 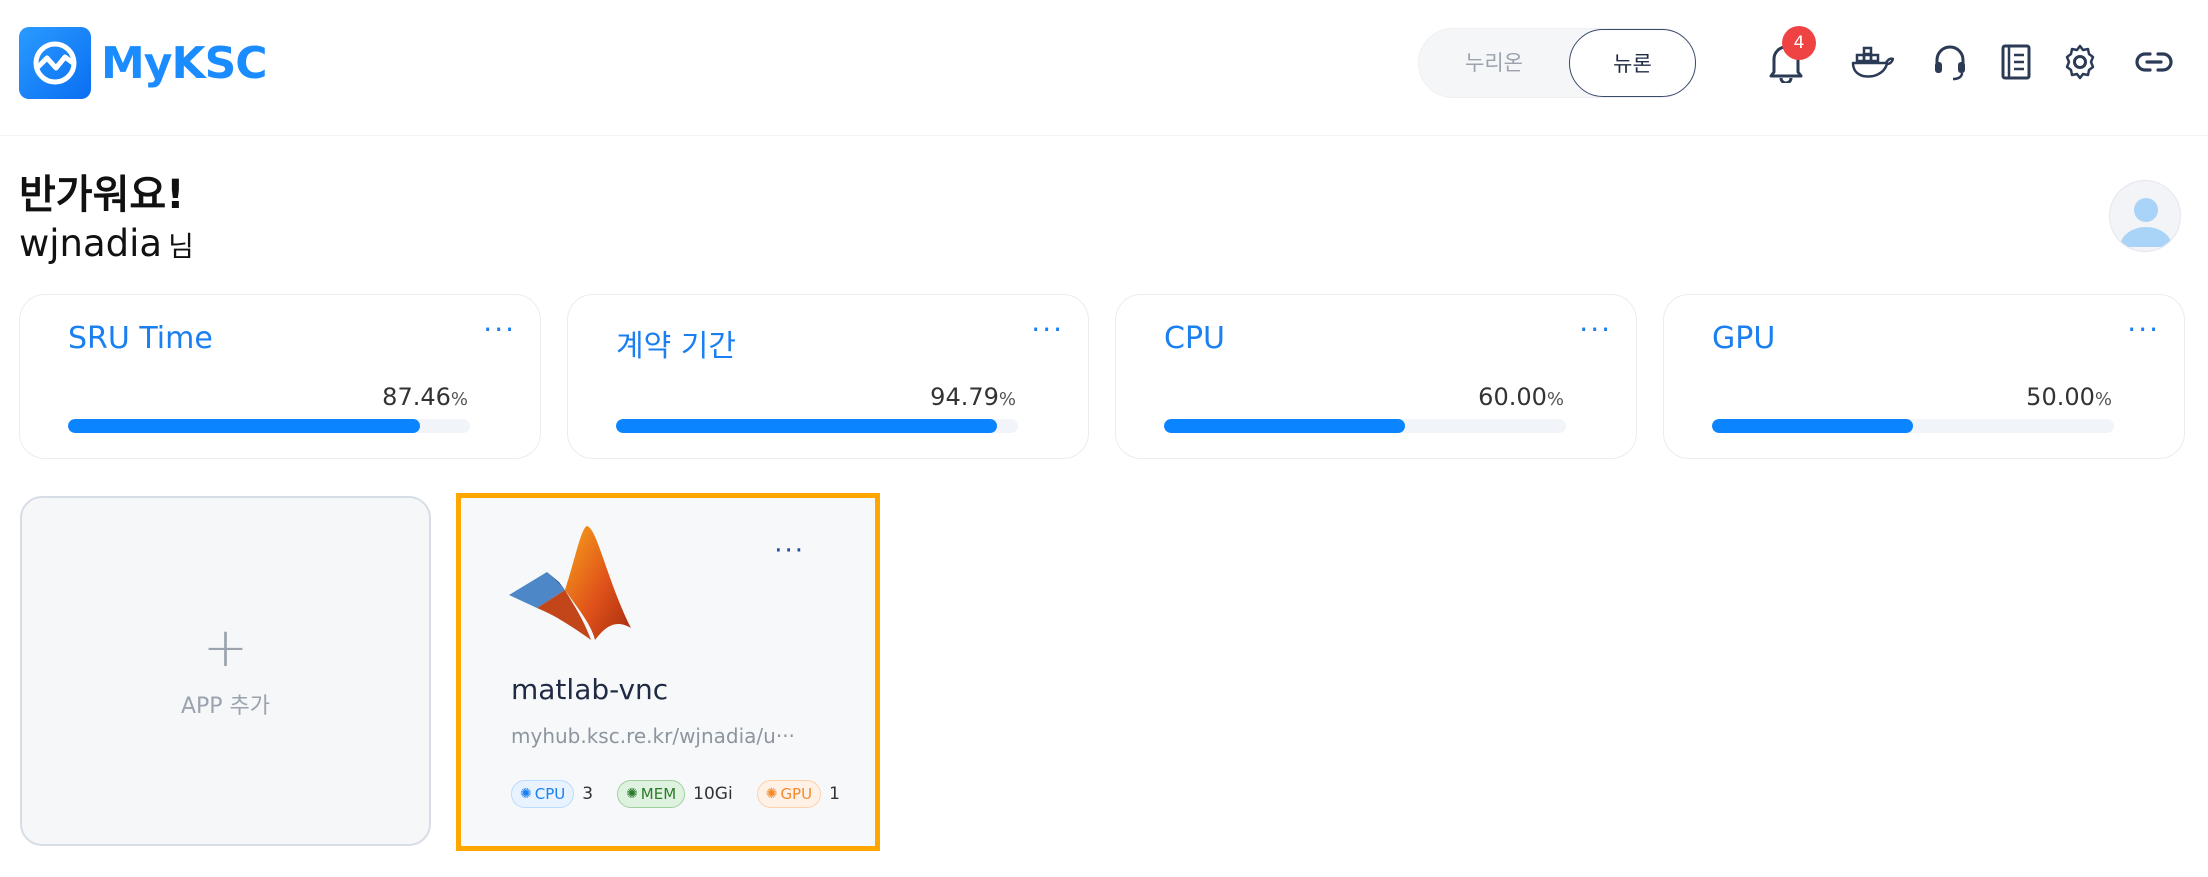 I want to click on stat-value: 50.00%, so click(x=2069, y=397).